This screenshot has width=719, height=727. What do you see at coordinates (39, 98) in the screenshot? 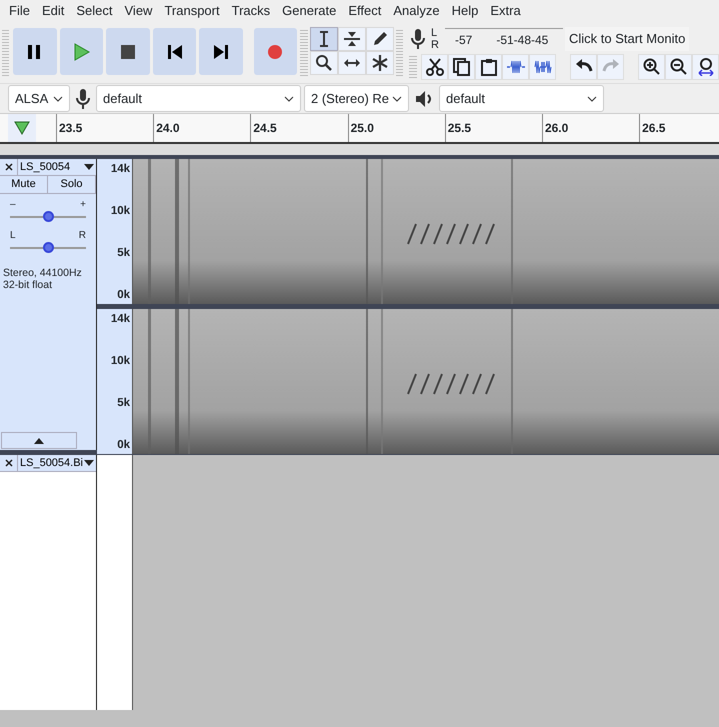
I see `audio-host-dropdown: ALSA` at bounding box center [39, 98].